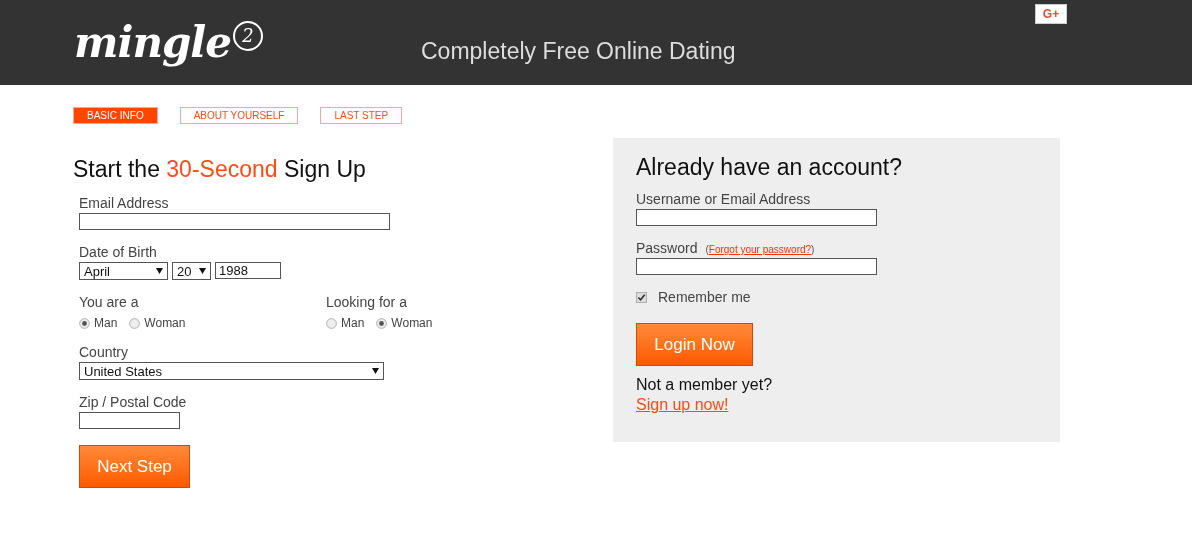 This screenshot has height=554, width=1192. Describe the element at coordinates (367, 302) in the screenshot. I see `field-label: Looking for a` at that location.